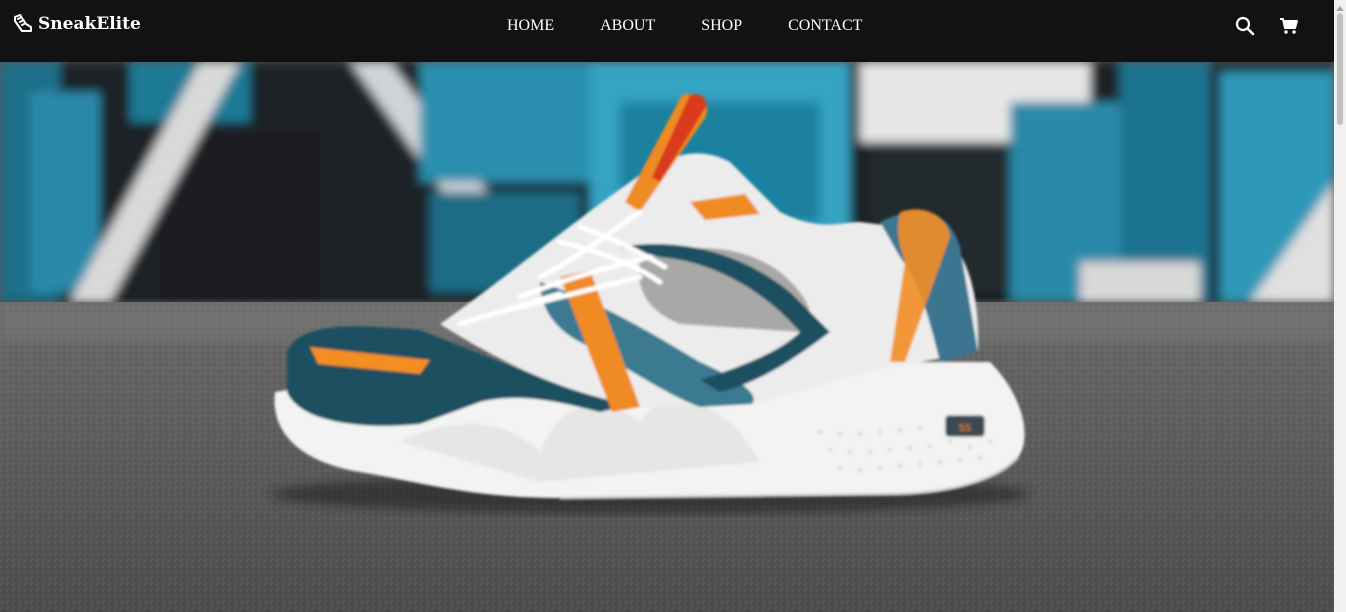 This screenshot has width=1346, height=612. I want to click on nav-actions, so click(1267, 26).